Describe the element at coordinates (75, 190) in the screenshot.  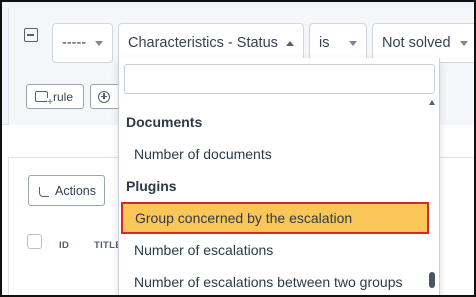
I see `actions-label: Actions` at that location.